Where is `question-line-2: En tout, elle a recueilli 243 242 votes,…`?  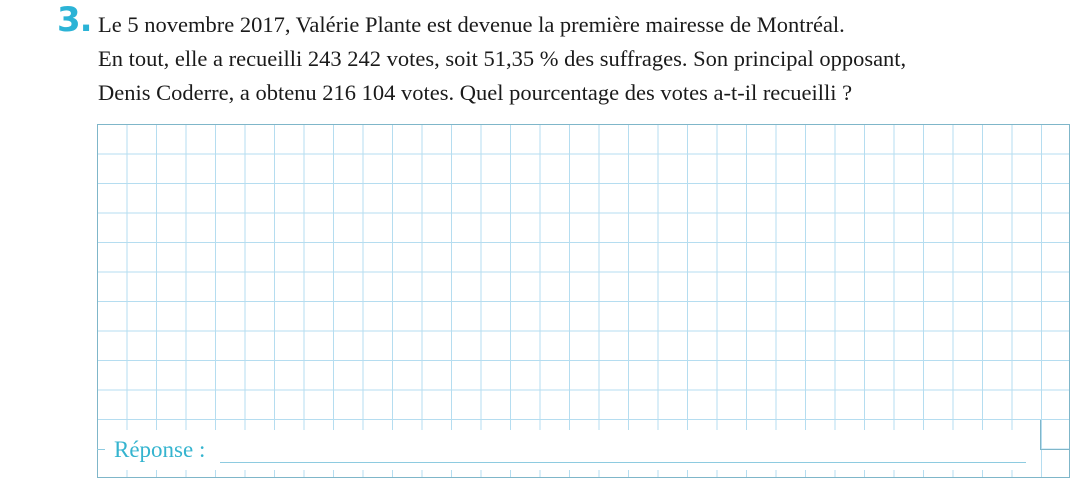 question-line-2: En tout, elle a recueilli 243 242 votes,… is located at coordinates (502, 58).